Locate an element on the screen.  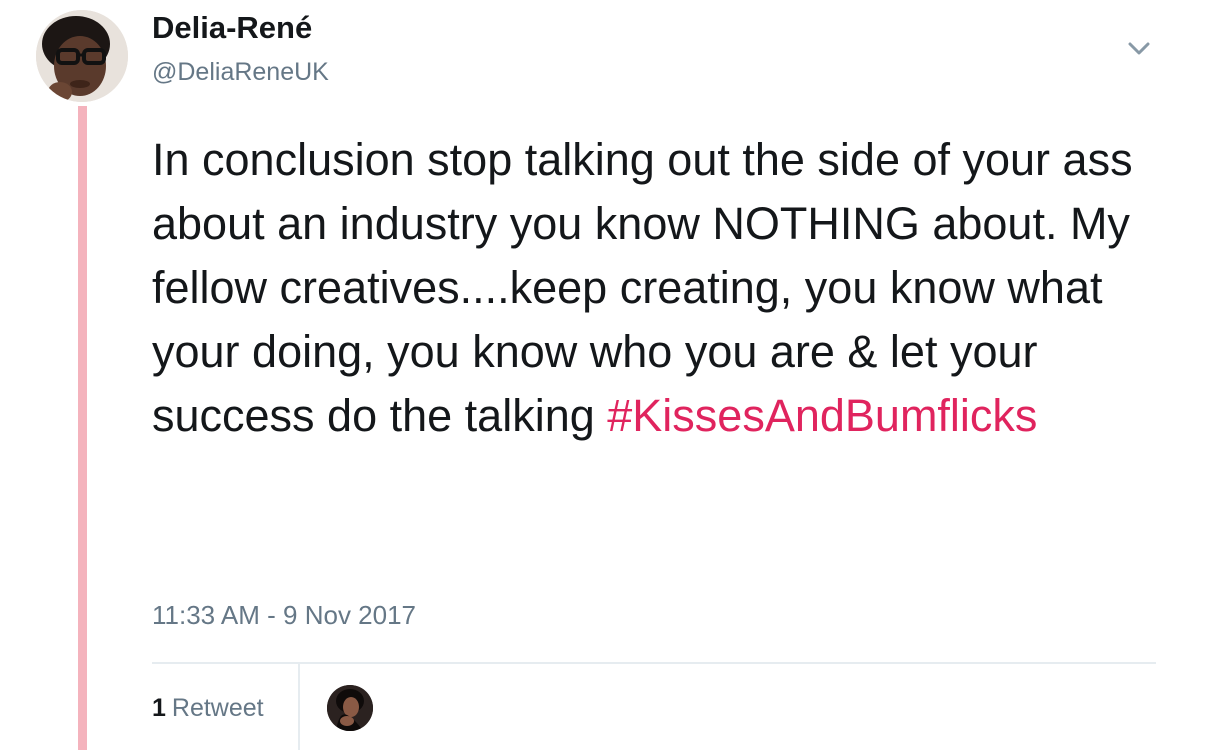
author-avatar is located at coordinates (82, 56).